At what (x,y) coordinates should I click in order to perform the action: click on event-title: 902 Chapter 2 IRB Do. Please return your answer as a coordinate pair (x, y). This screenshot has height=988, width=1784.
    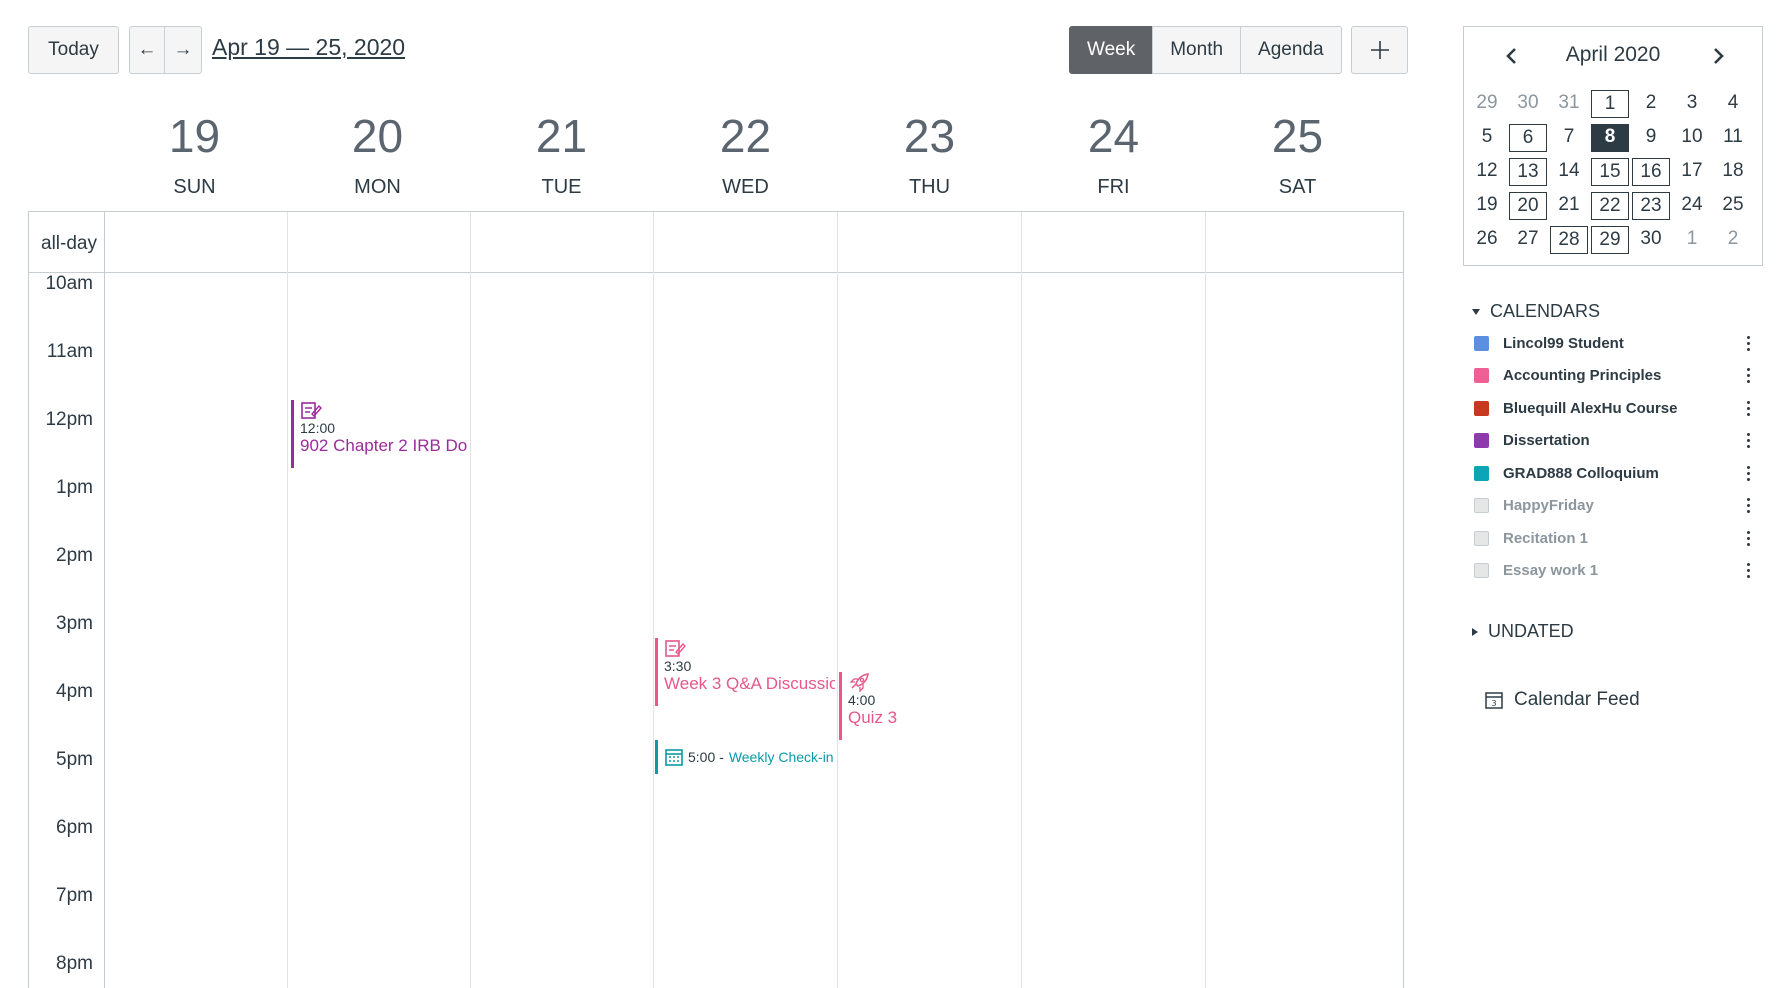
    Looking at the image, I should click on (383, 445).